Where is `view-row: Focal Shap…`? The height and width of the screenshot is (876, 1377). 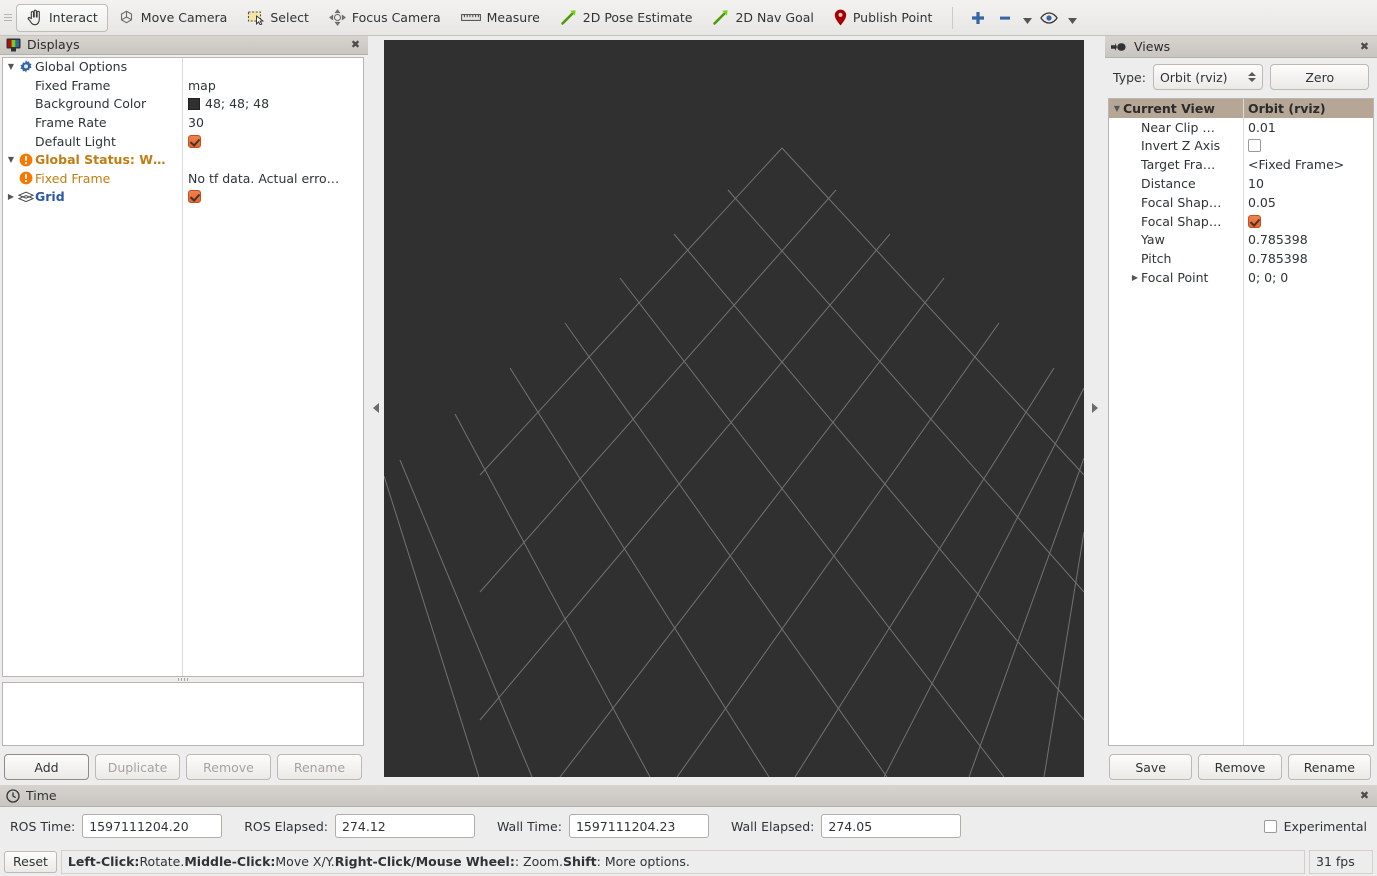
view-row: Focal Shap… is located at coordinates (1241, 221).